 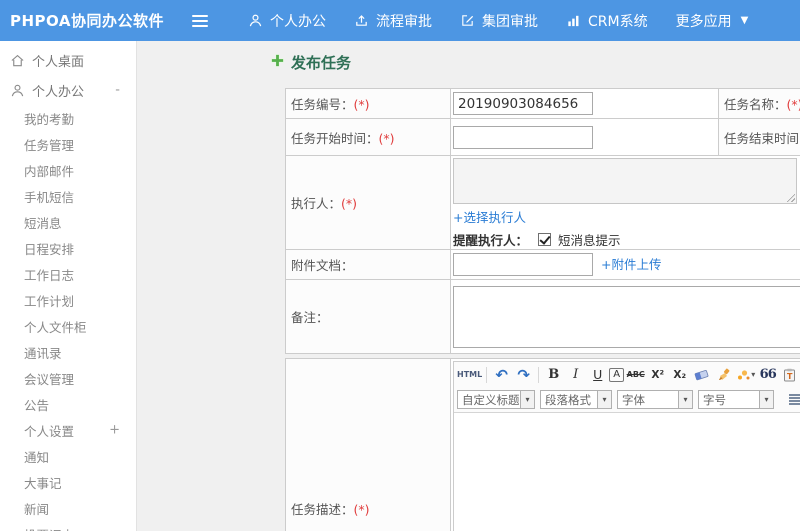 I want to click on sidebar-item: 我的考勤, so click(x=68, y=118).